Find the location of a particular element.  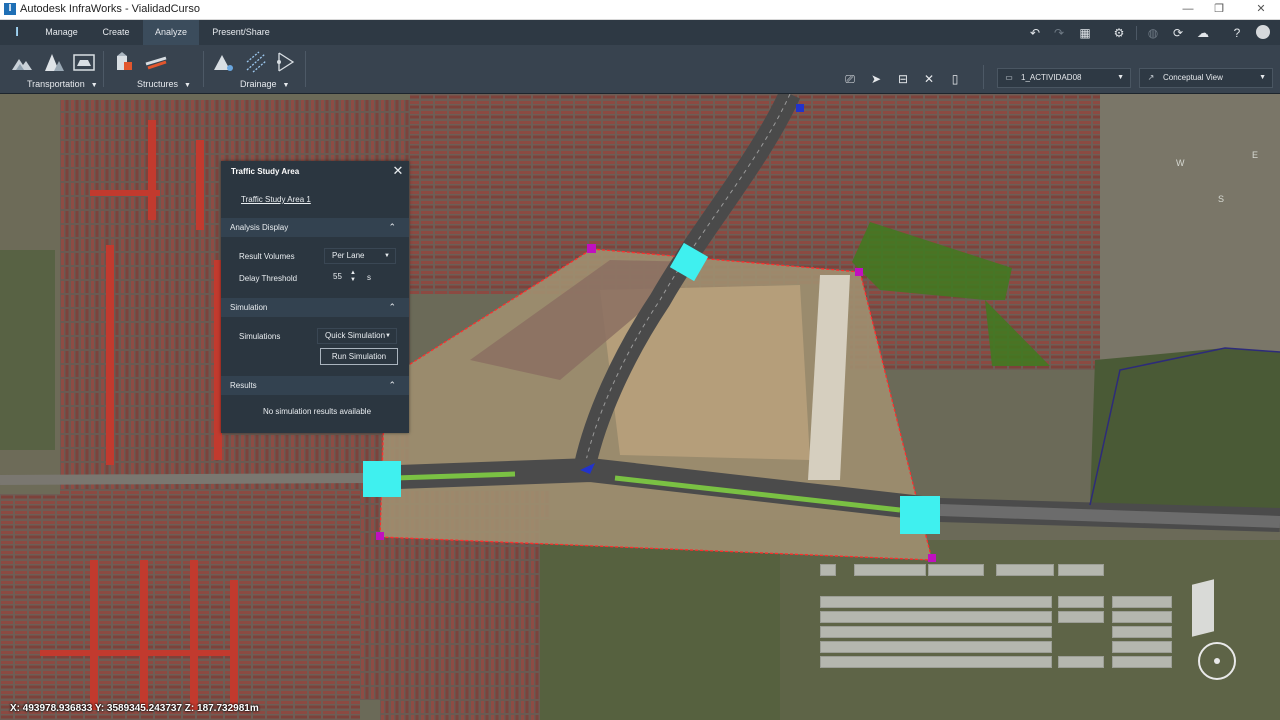

tools-icon: ✕ is located at coordinates (929, 79).